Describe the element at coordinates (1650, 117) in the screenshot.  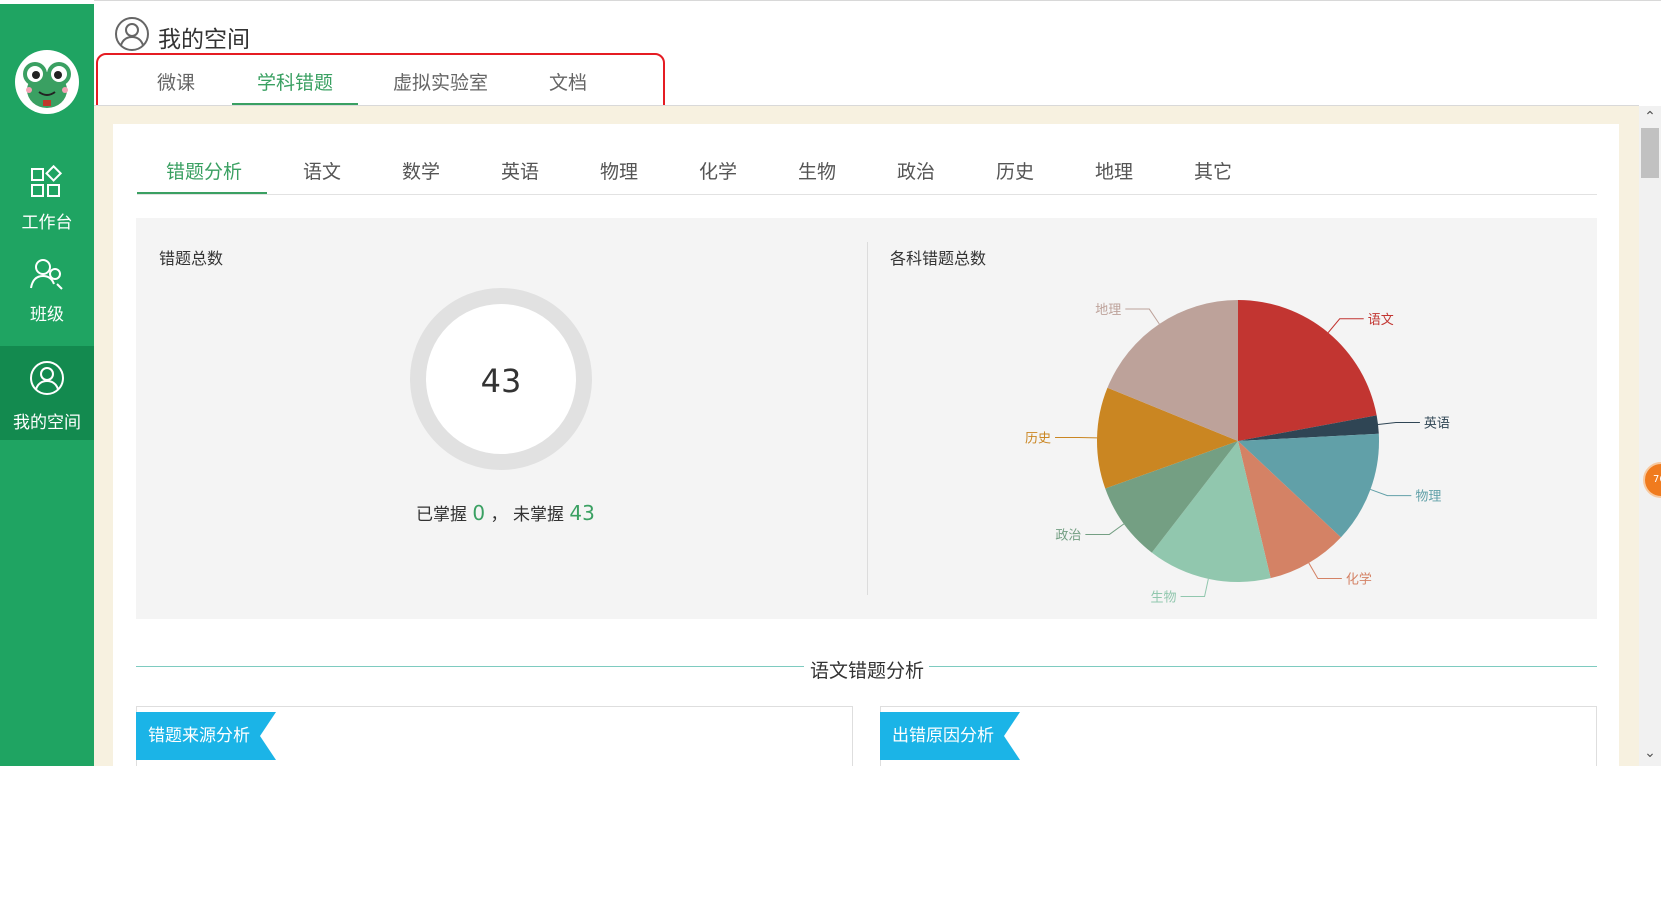
I see `scroll-up-icon: ⌃` at that location.